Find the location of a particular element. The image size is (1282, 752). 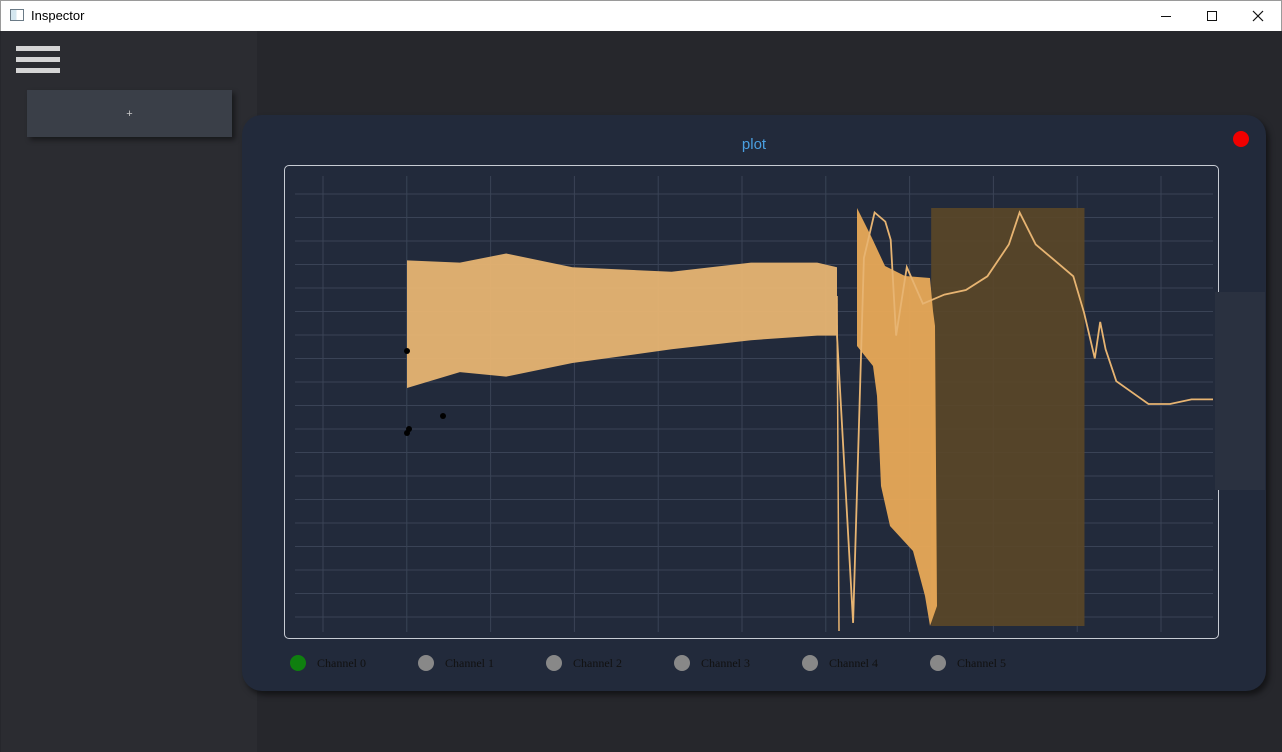

selection-region is located at coordinates (1008, 417).